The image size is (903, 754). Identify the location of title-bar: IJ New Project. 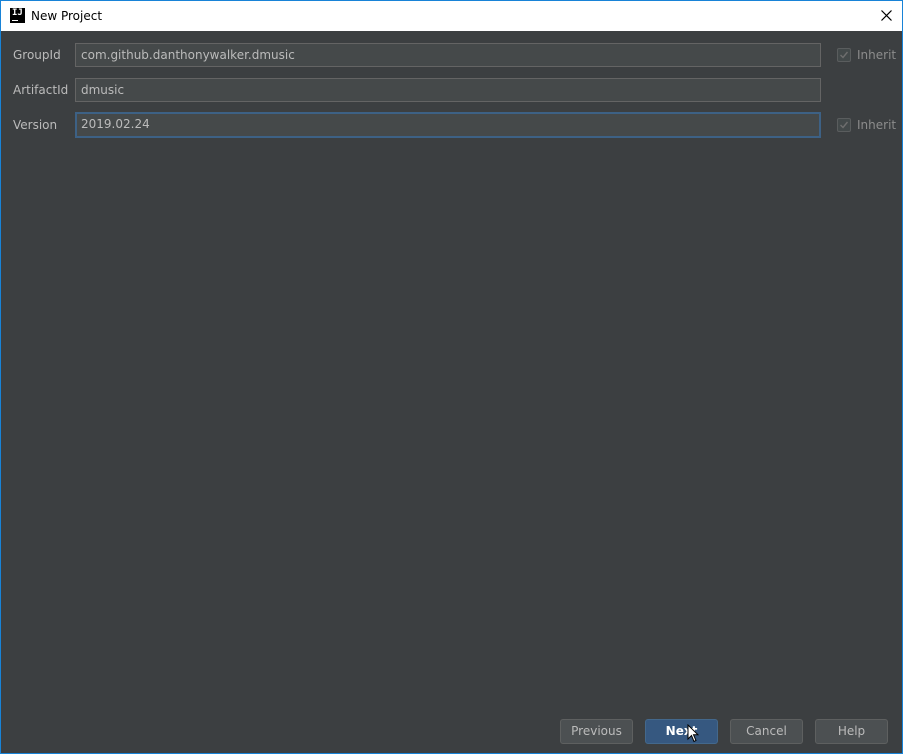
(451, 16).